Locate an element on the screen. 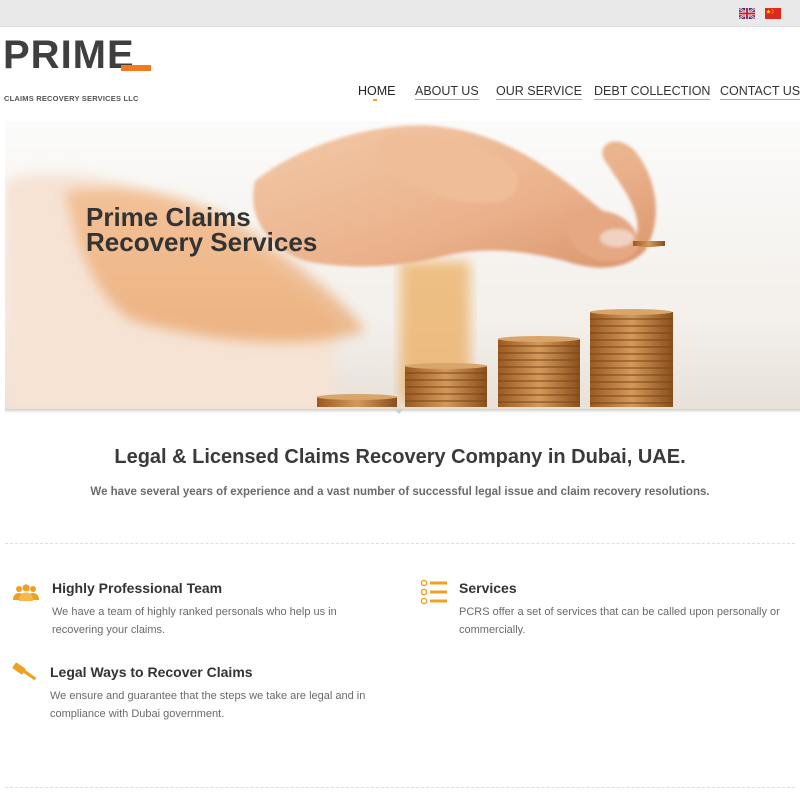 The width and height of the screenshot is (800, 800). section-divider-bottom is located at coordinates (400, 787).